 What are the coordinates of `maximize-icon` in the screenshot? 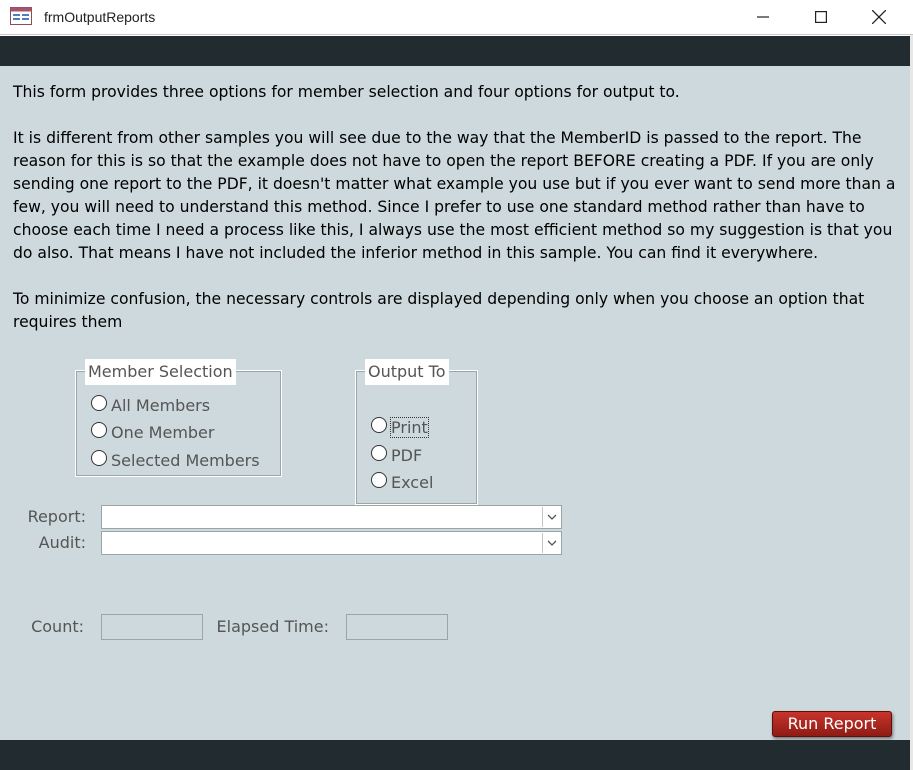 It's located at (821, 17).